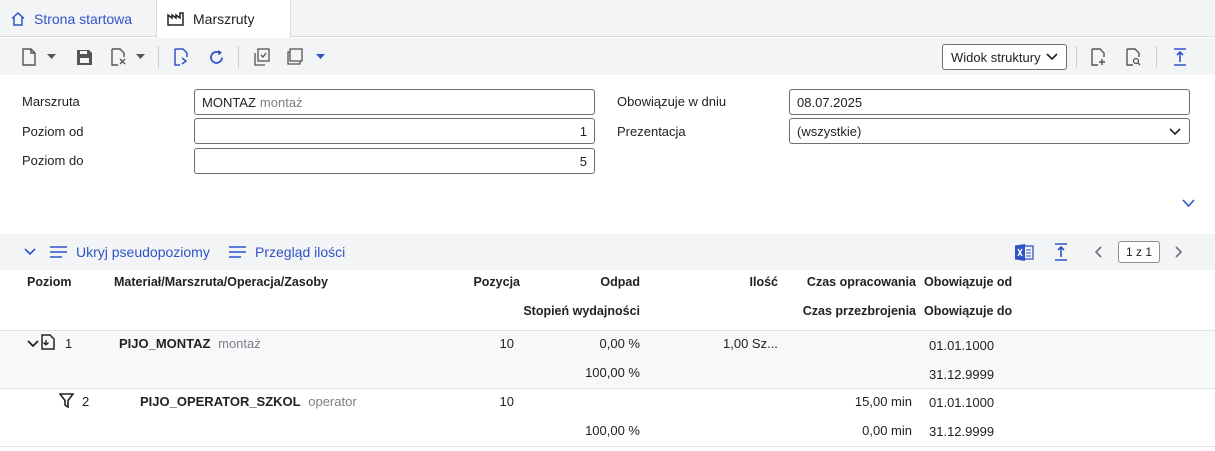 This screenshot has width=1215, height=451. Describe the element at coordinates (295, 57) in the screenshot. I see `print-document-icon` at that location.